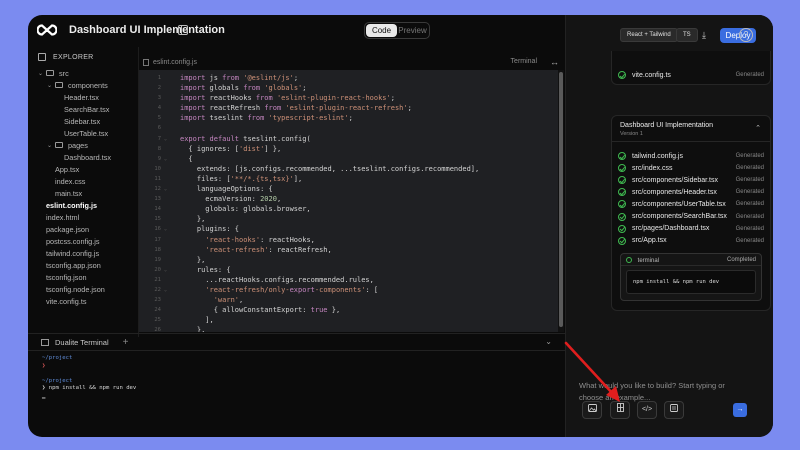 The height and width of the screenshot is (450, 800). I want to click on language-badge: TS, so click(687, 35).